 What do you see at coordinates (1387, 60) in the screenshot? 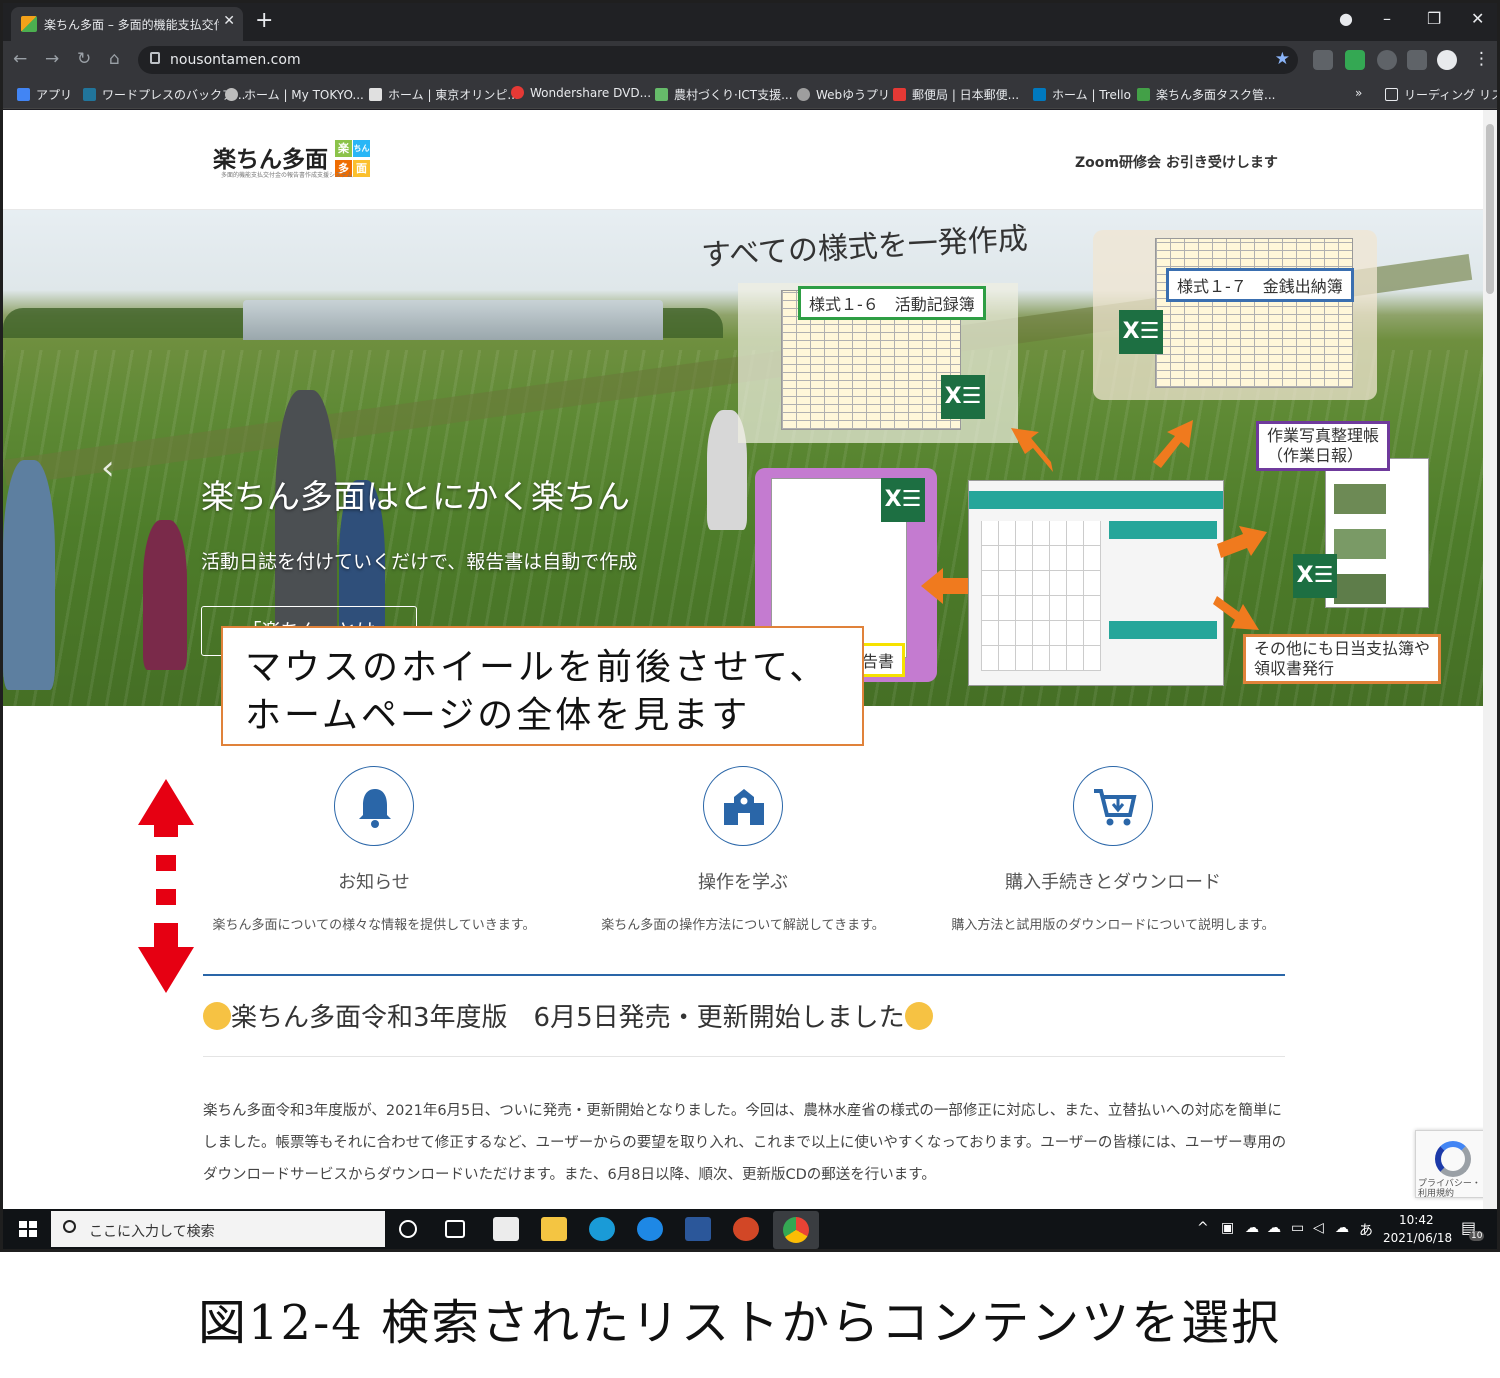
I see `sync-extension-icon` at bounding box center [1387, 60].